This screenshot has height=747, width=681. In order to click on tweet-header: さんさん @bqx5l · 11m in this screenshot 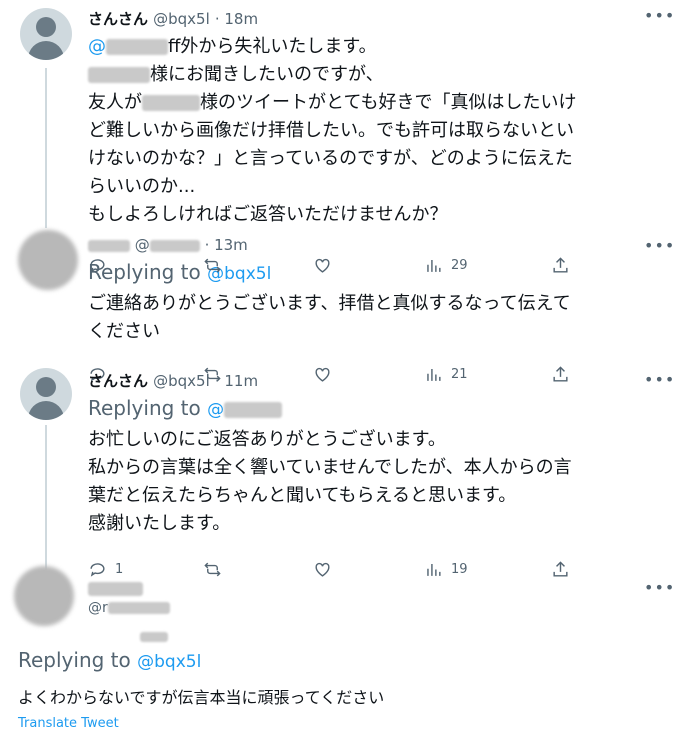, I will do `click(173, 380)`.